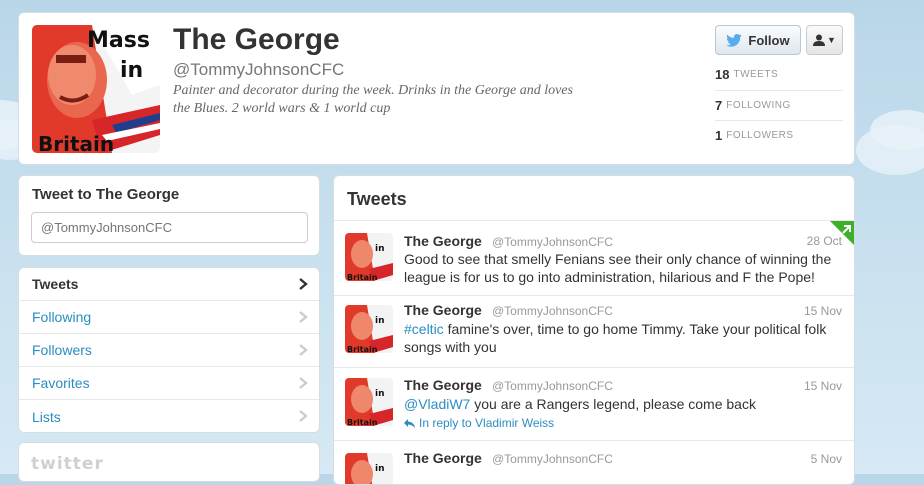 The width and height of the screenshot is (924, 485). I want to click on user-icon, so click(819, 40).